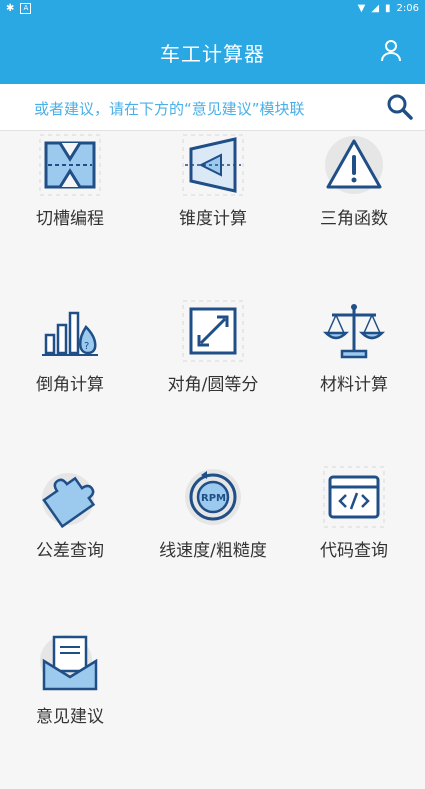  Describe the element at coordinates (69, 501) in the screenshot. I see `puzzle-icon` at that location.